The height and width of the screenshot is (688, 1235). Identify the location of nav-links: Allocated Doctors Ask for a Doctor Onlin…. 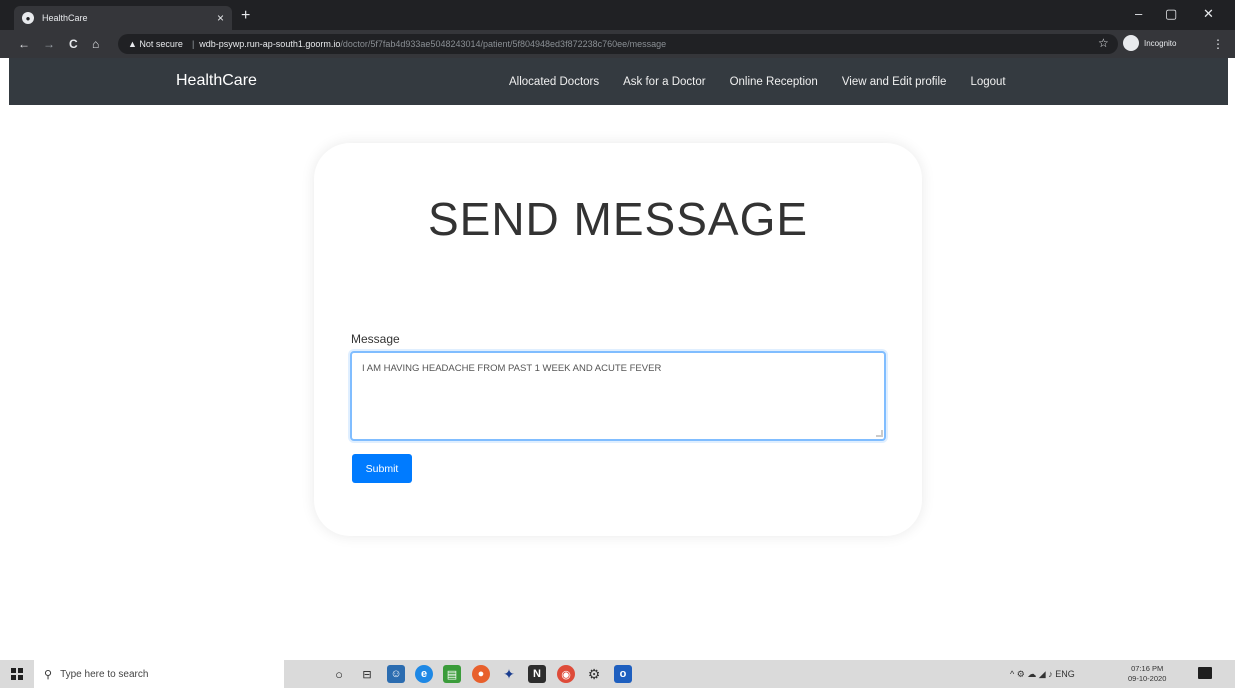
(769, 82).